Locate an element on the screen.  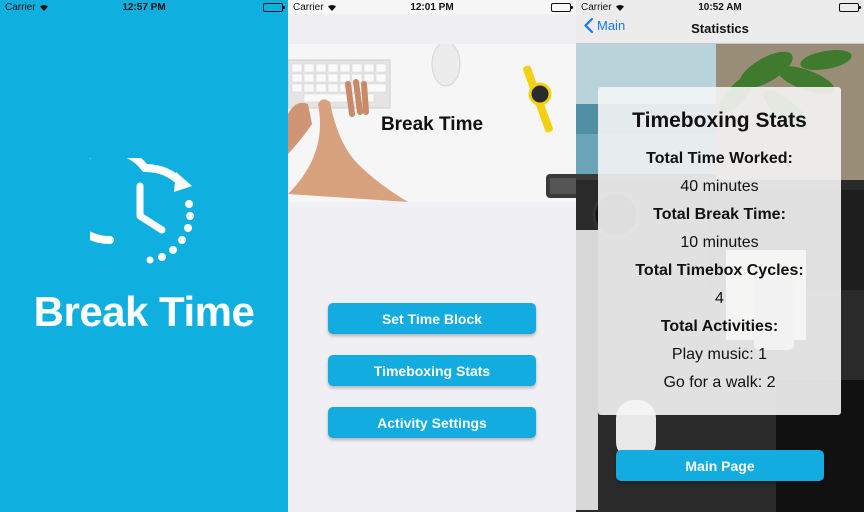
status-time: 12:57 PM is located at coordinates (144, 7).